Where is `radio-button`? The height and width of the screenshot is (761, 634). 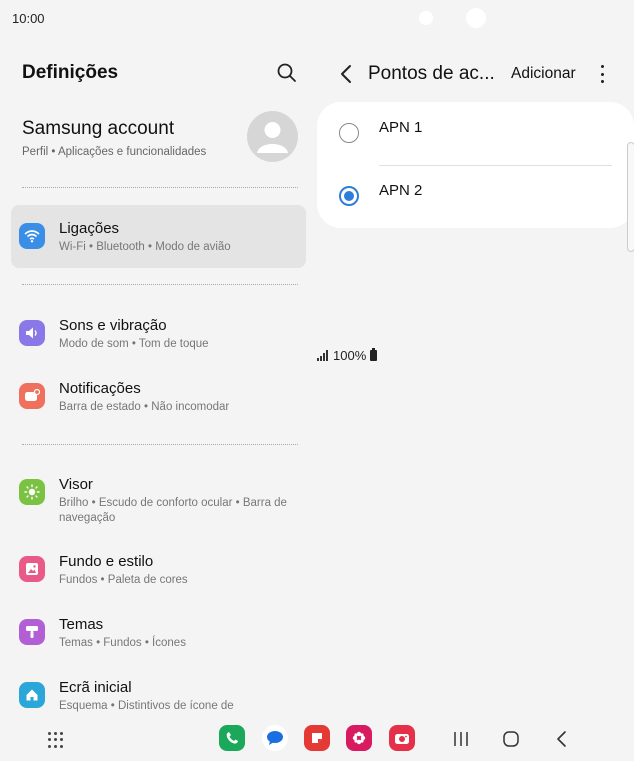 radio-button is located at coordinates (349, 133).